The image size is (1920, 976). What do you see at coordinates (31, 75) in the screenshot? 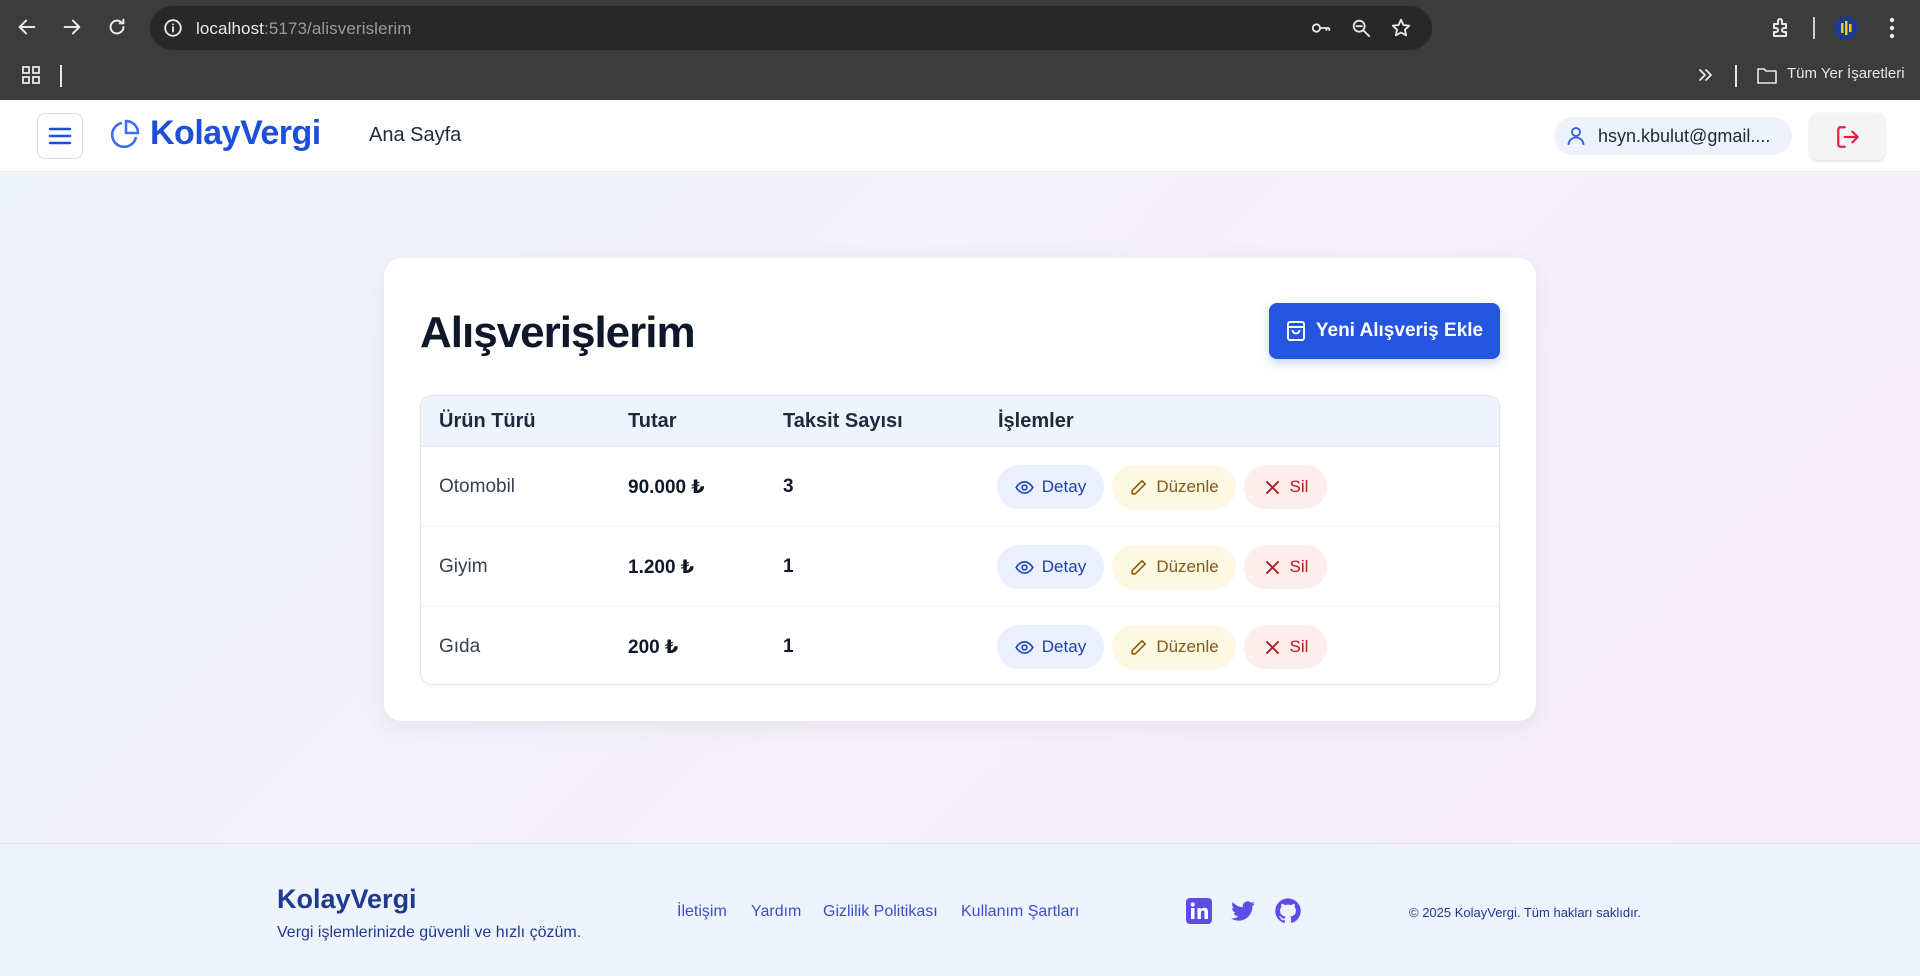
I see `apps-grid-icon` at bounding box center [31, 75].